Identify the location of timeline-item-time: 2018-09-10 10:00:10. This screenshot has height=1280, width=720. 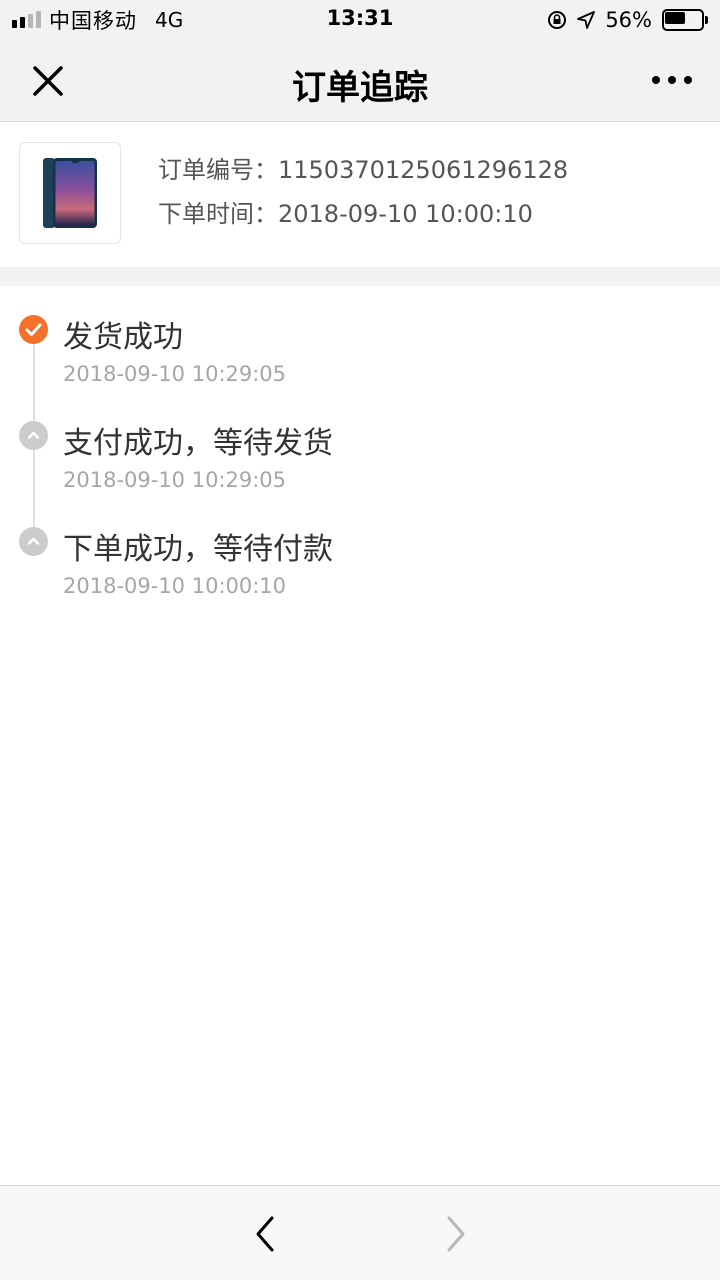
(175, 586).